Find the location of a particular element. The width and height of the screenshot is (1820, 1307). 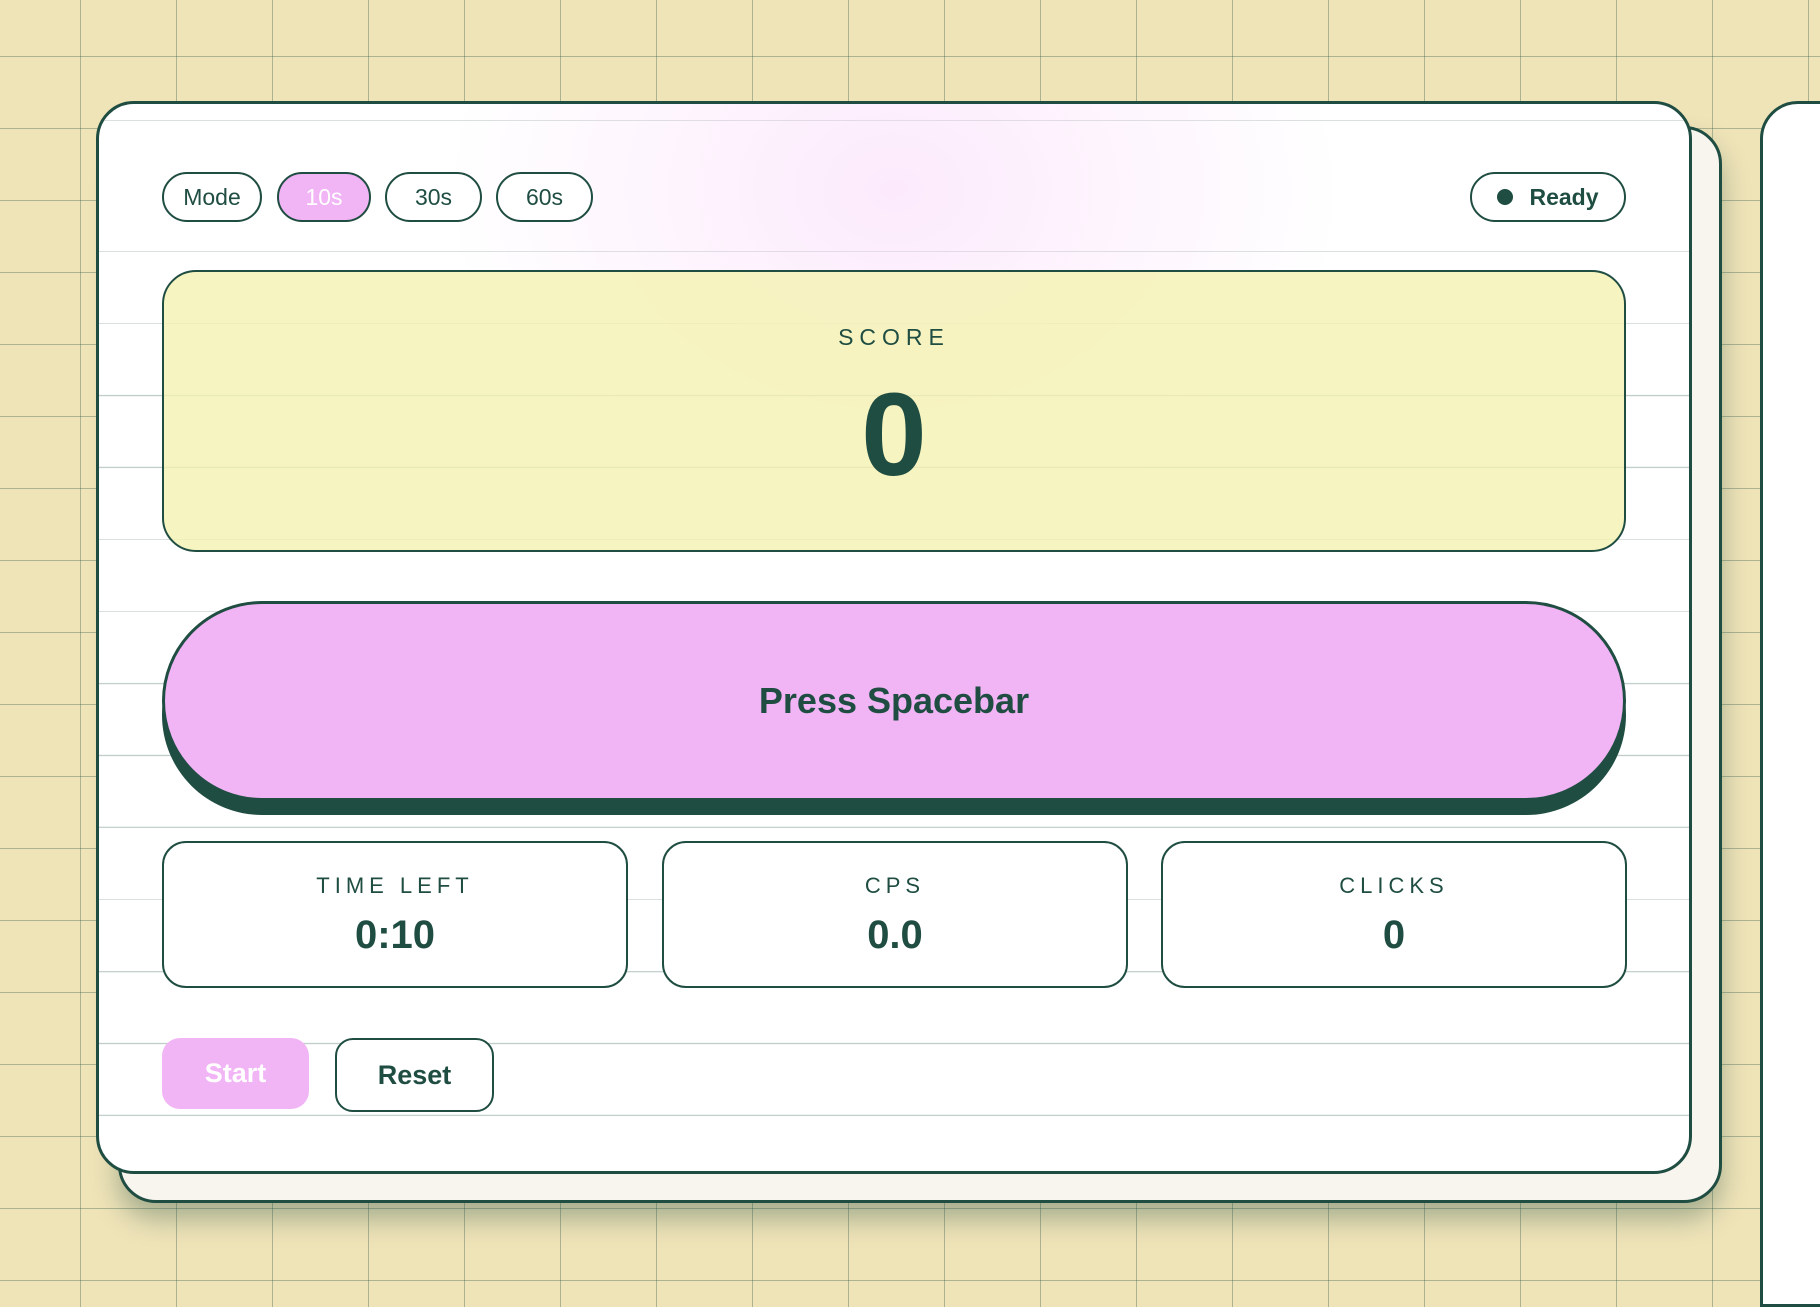

score-label: SCORE is located at coordinates (894, 337).